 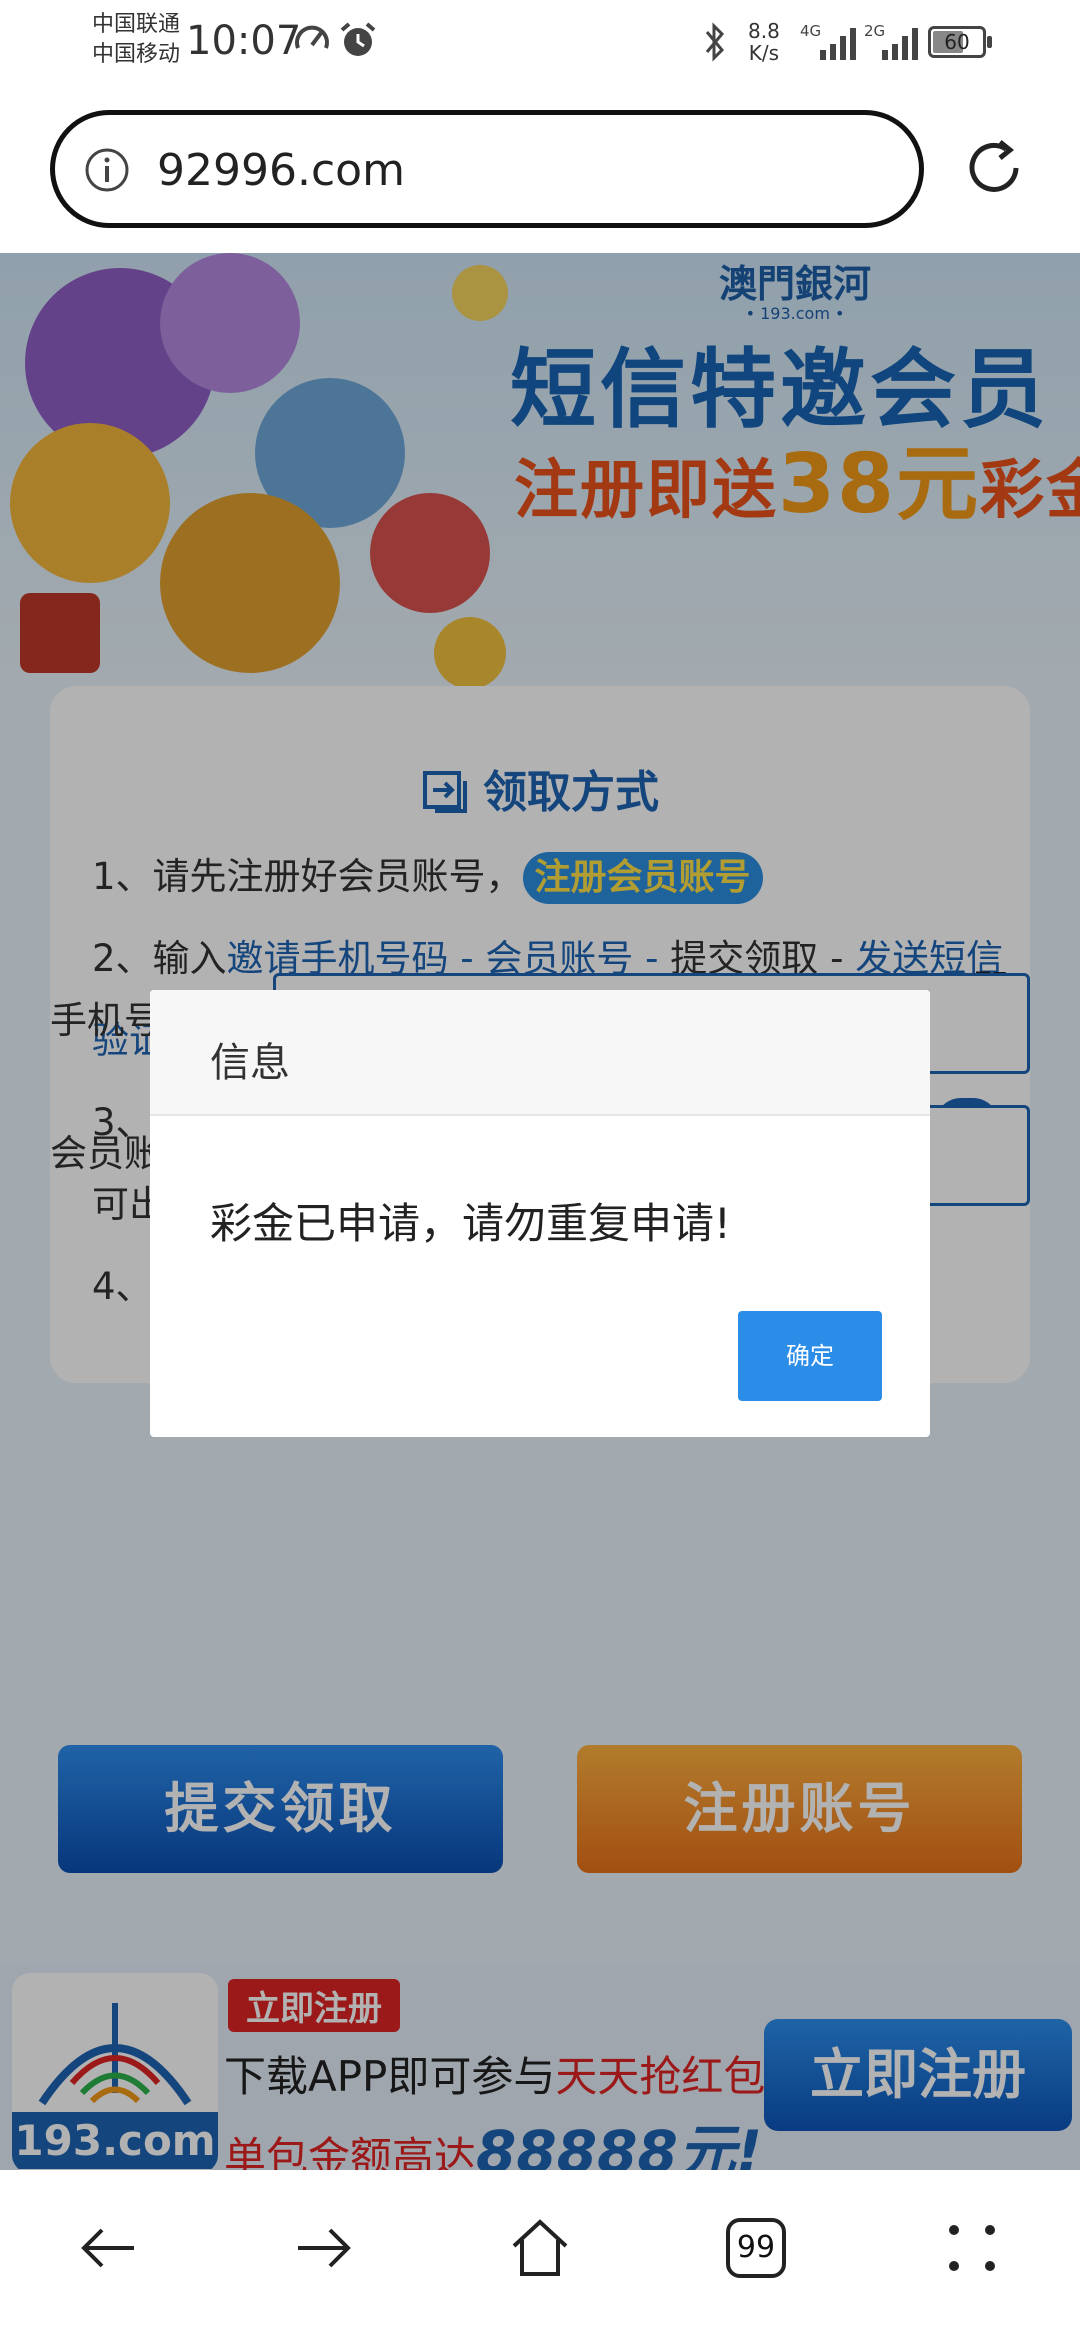 What do you see at coordinates (810, 1356) in the screenshot?
I see `dialog-ok-button: 确定` at bounding box center [810, 1356].